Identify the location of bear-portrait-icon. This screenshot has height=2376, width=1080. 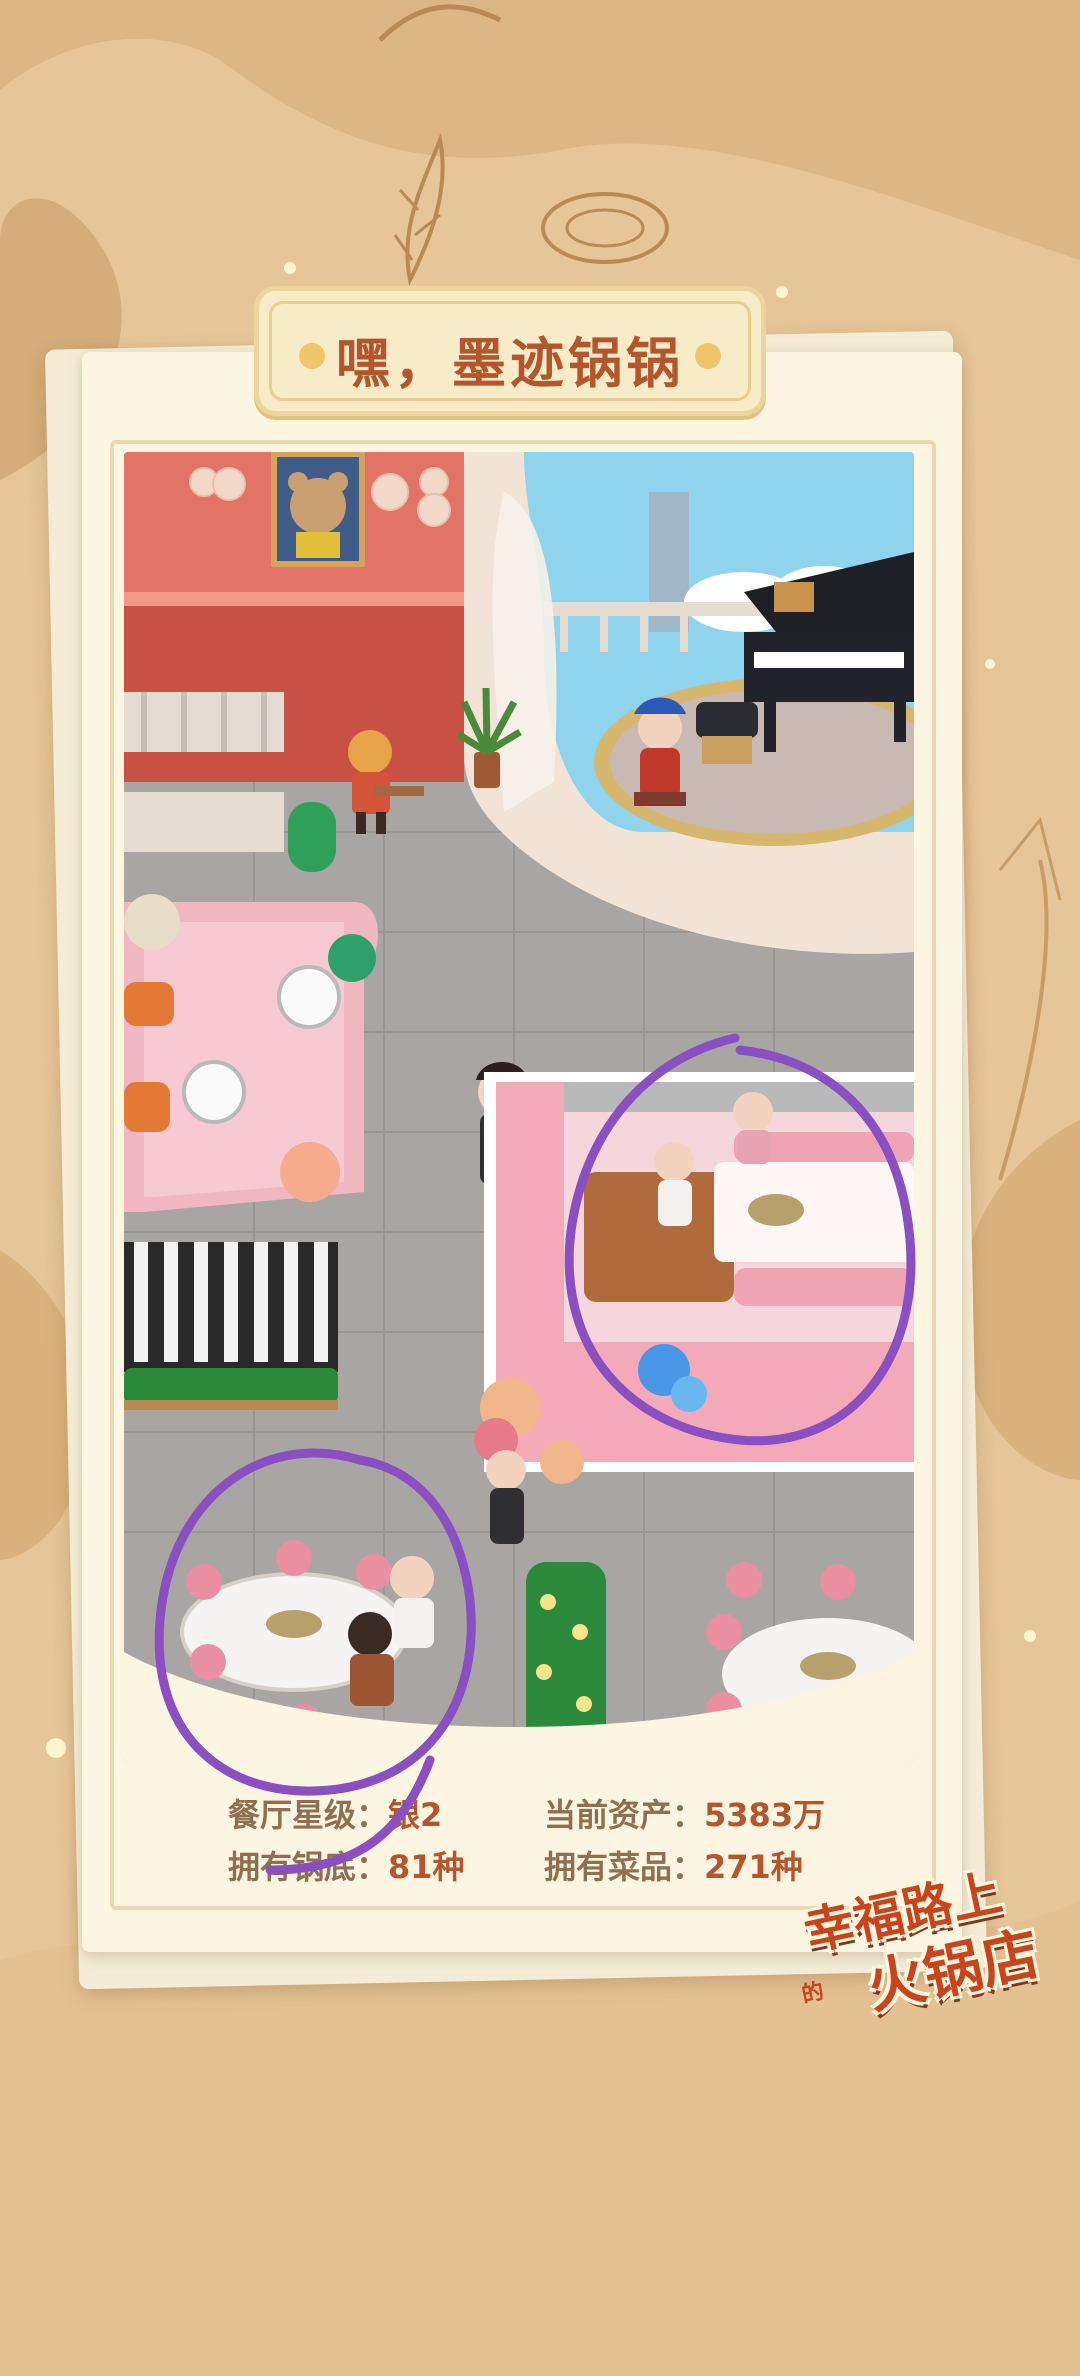
(318, 509).